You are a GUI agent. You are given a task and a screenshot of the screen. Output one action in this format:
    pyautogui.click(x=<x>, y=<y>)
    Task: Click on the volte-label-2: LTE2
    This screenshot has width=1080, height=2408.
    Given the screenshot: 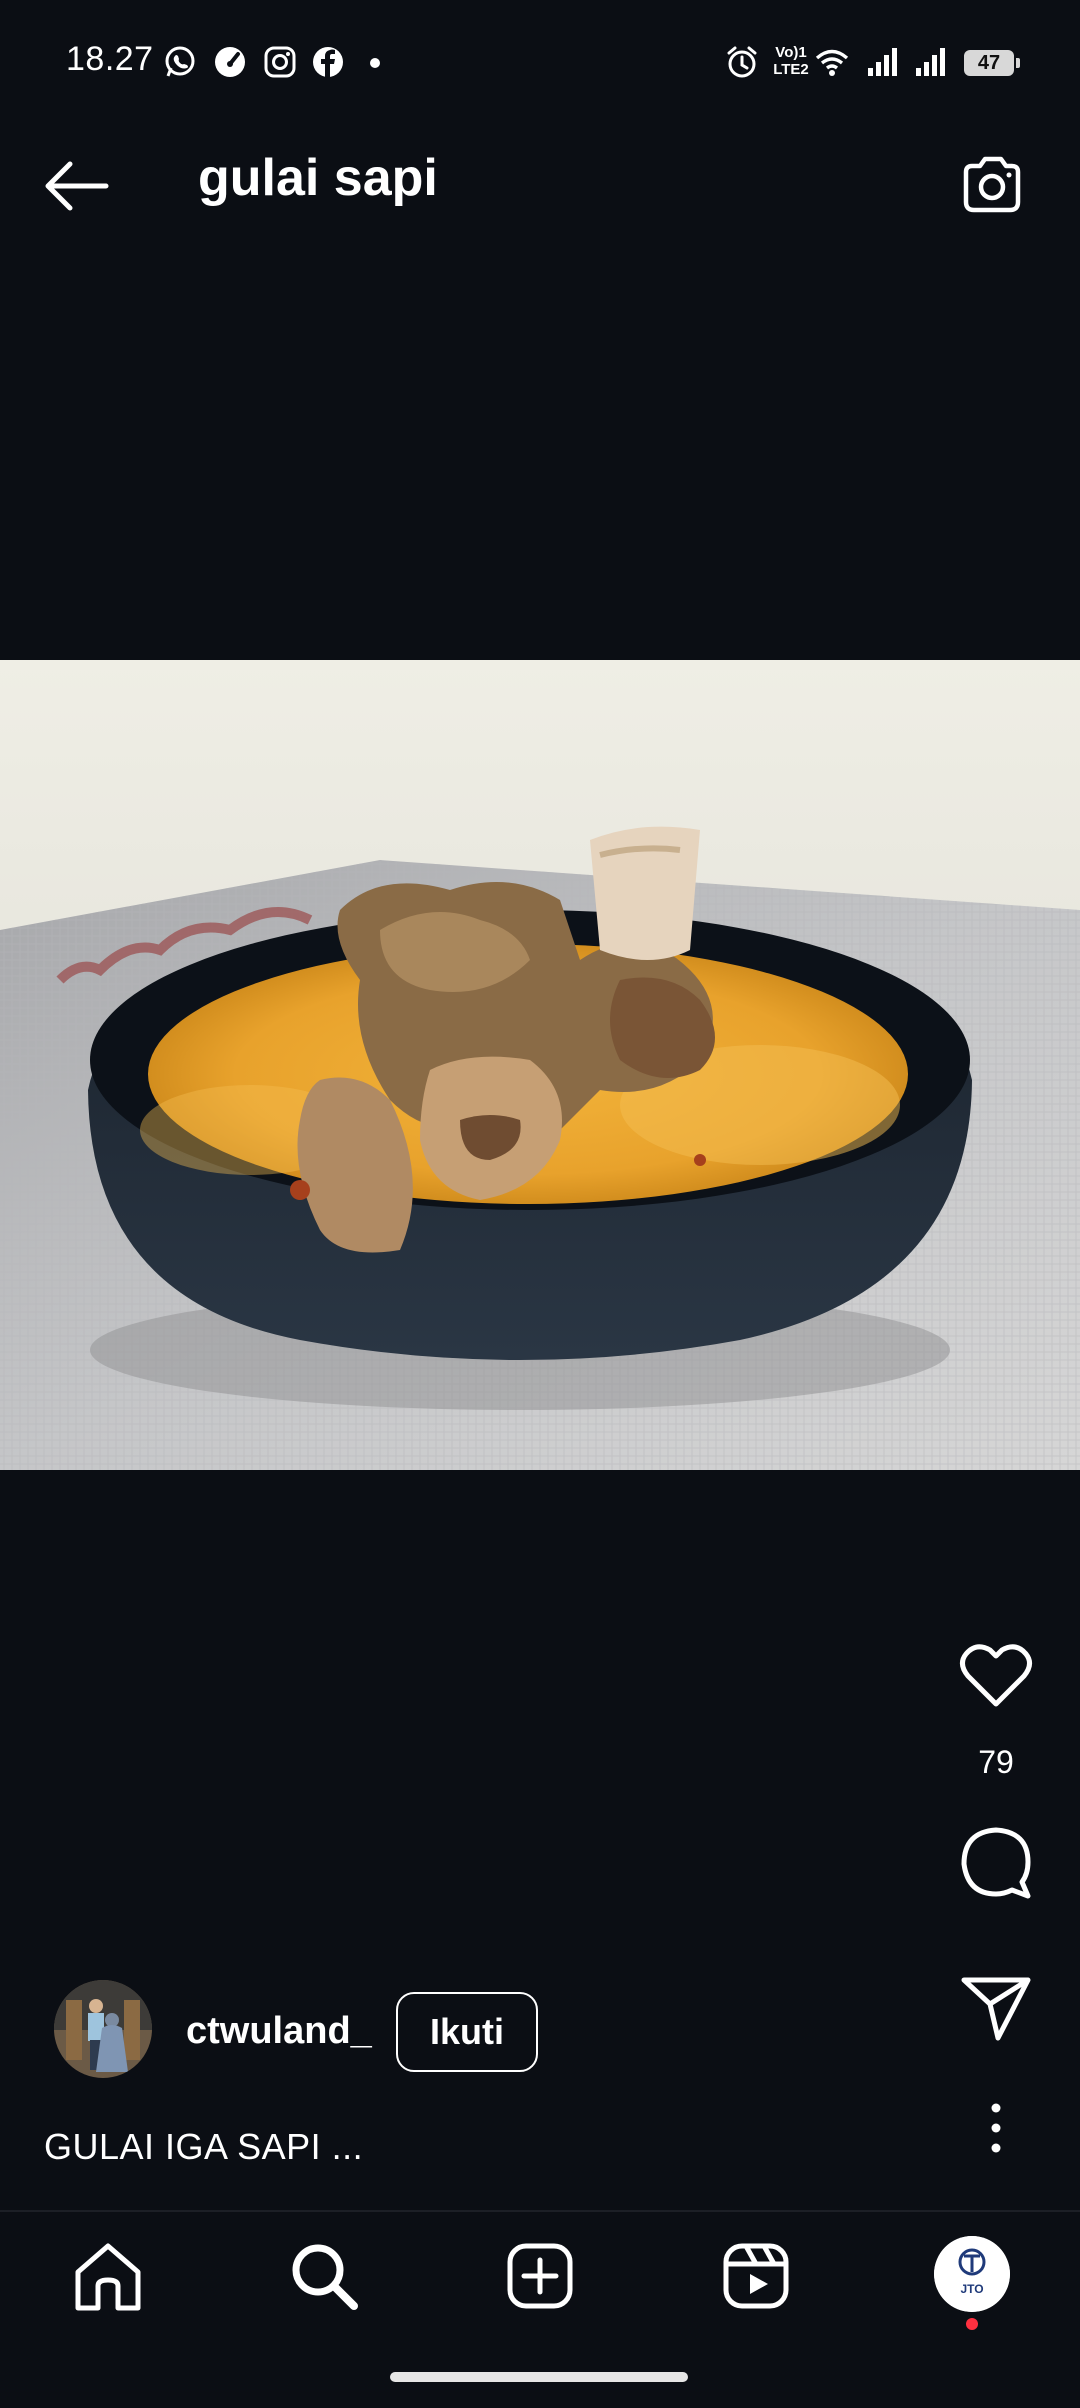 What is the action you would take?
    pyautogui.click(x=791, y=69)
    